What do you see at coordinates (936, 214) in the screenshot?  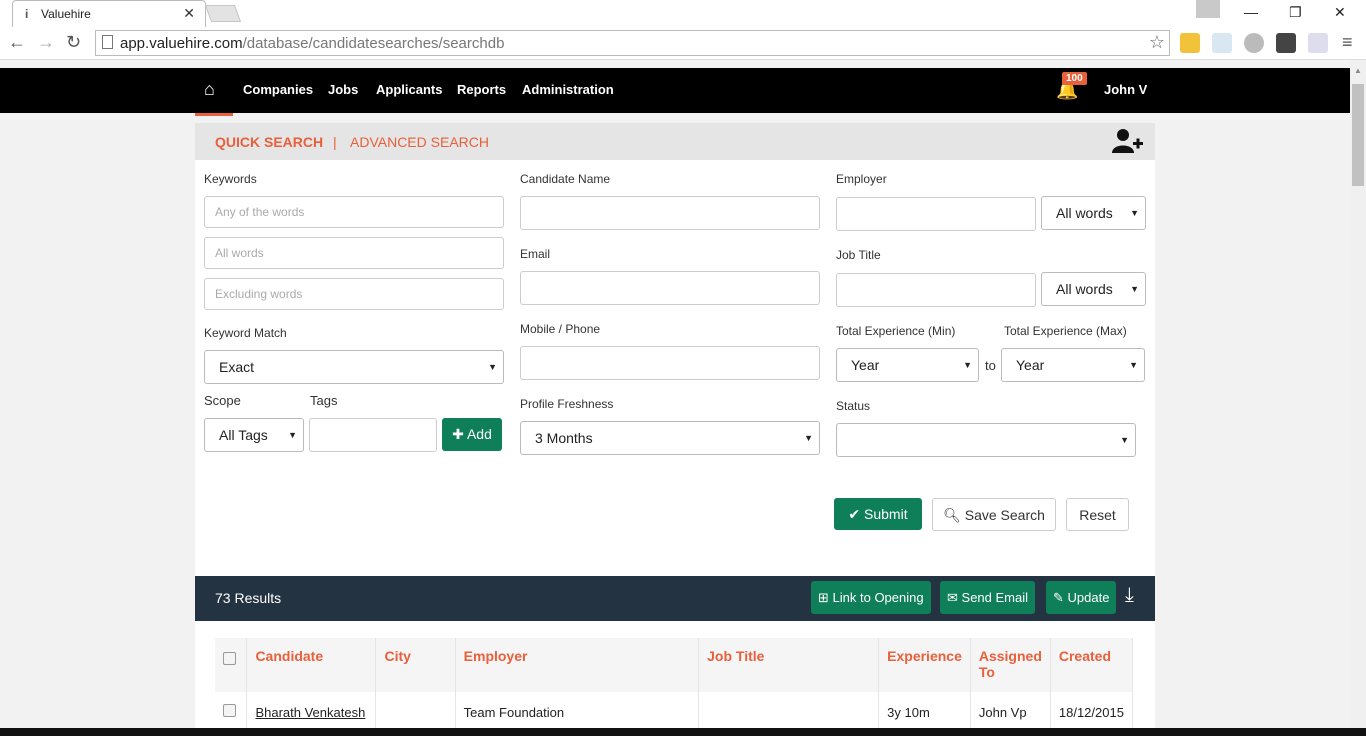 I see `employer-input` at bounding box center [936, 214].